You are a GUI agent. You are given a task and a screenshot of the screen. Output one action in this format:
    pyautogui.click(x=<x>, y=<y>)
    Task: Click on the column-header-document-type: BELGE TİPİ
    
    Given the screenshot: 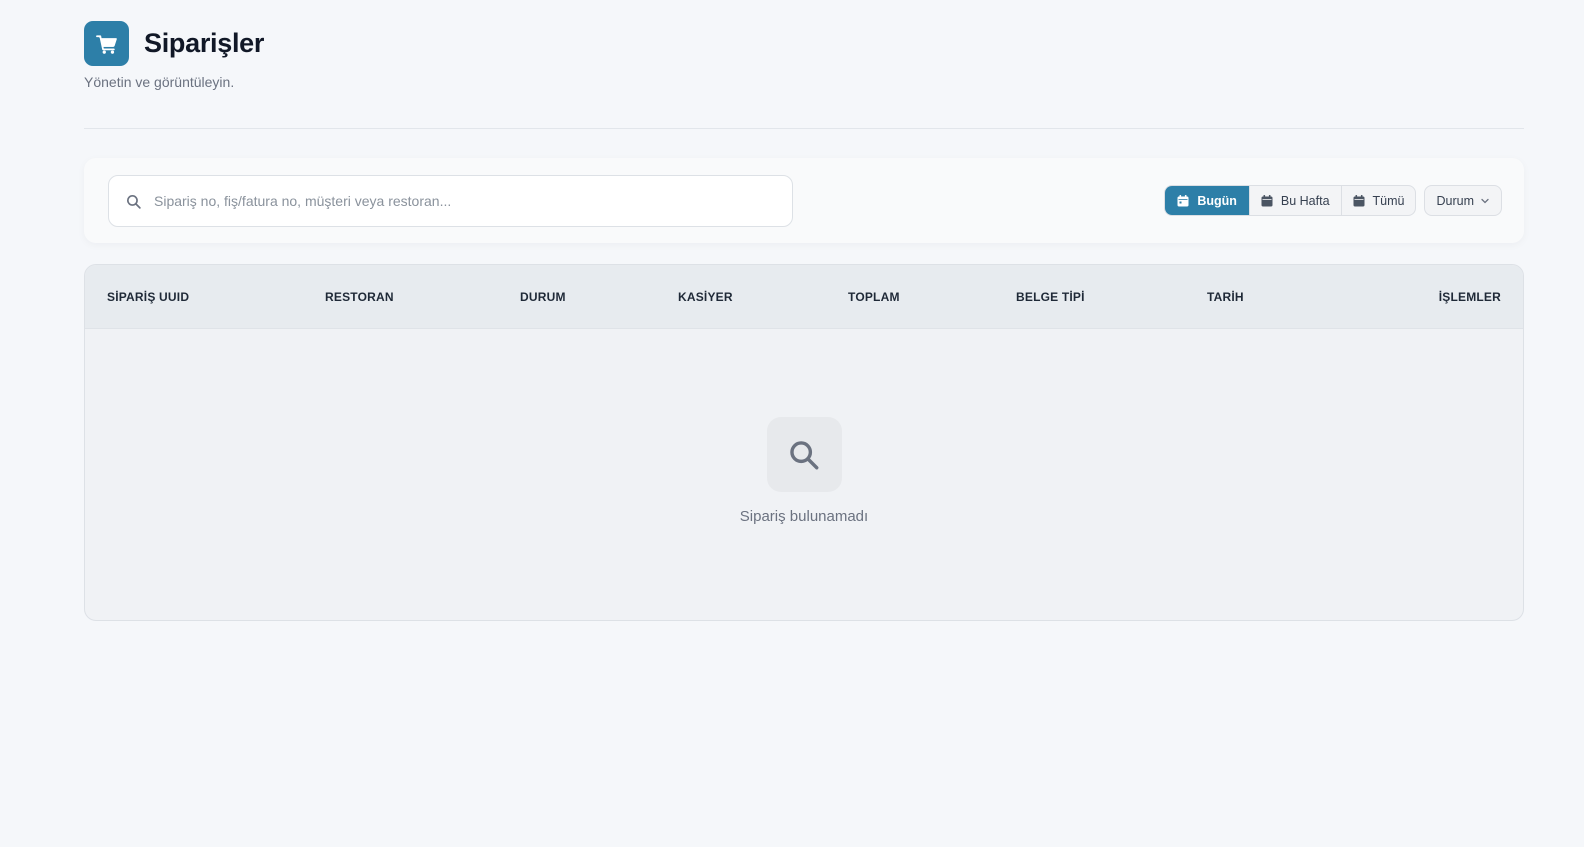 What is the action you would take?
    pyautogui.click(x=1050, y=297)
    